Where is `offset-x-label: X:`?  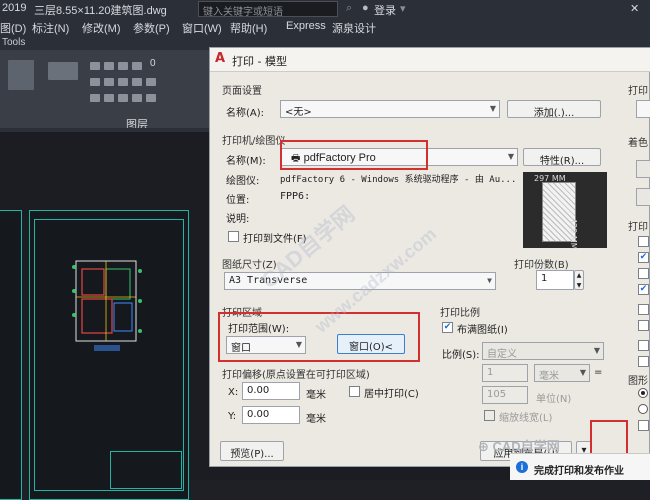 offset-x-label: X: is located at coordinates (233, 392).